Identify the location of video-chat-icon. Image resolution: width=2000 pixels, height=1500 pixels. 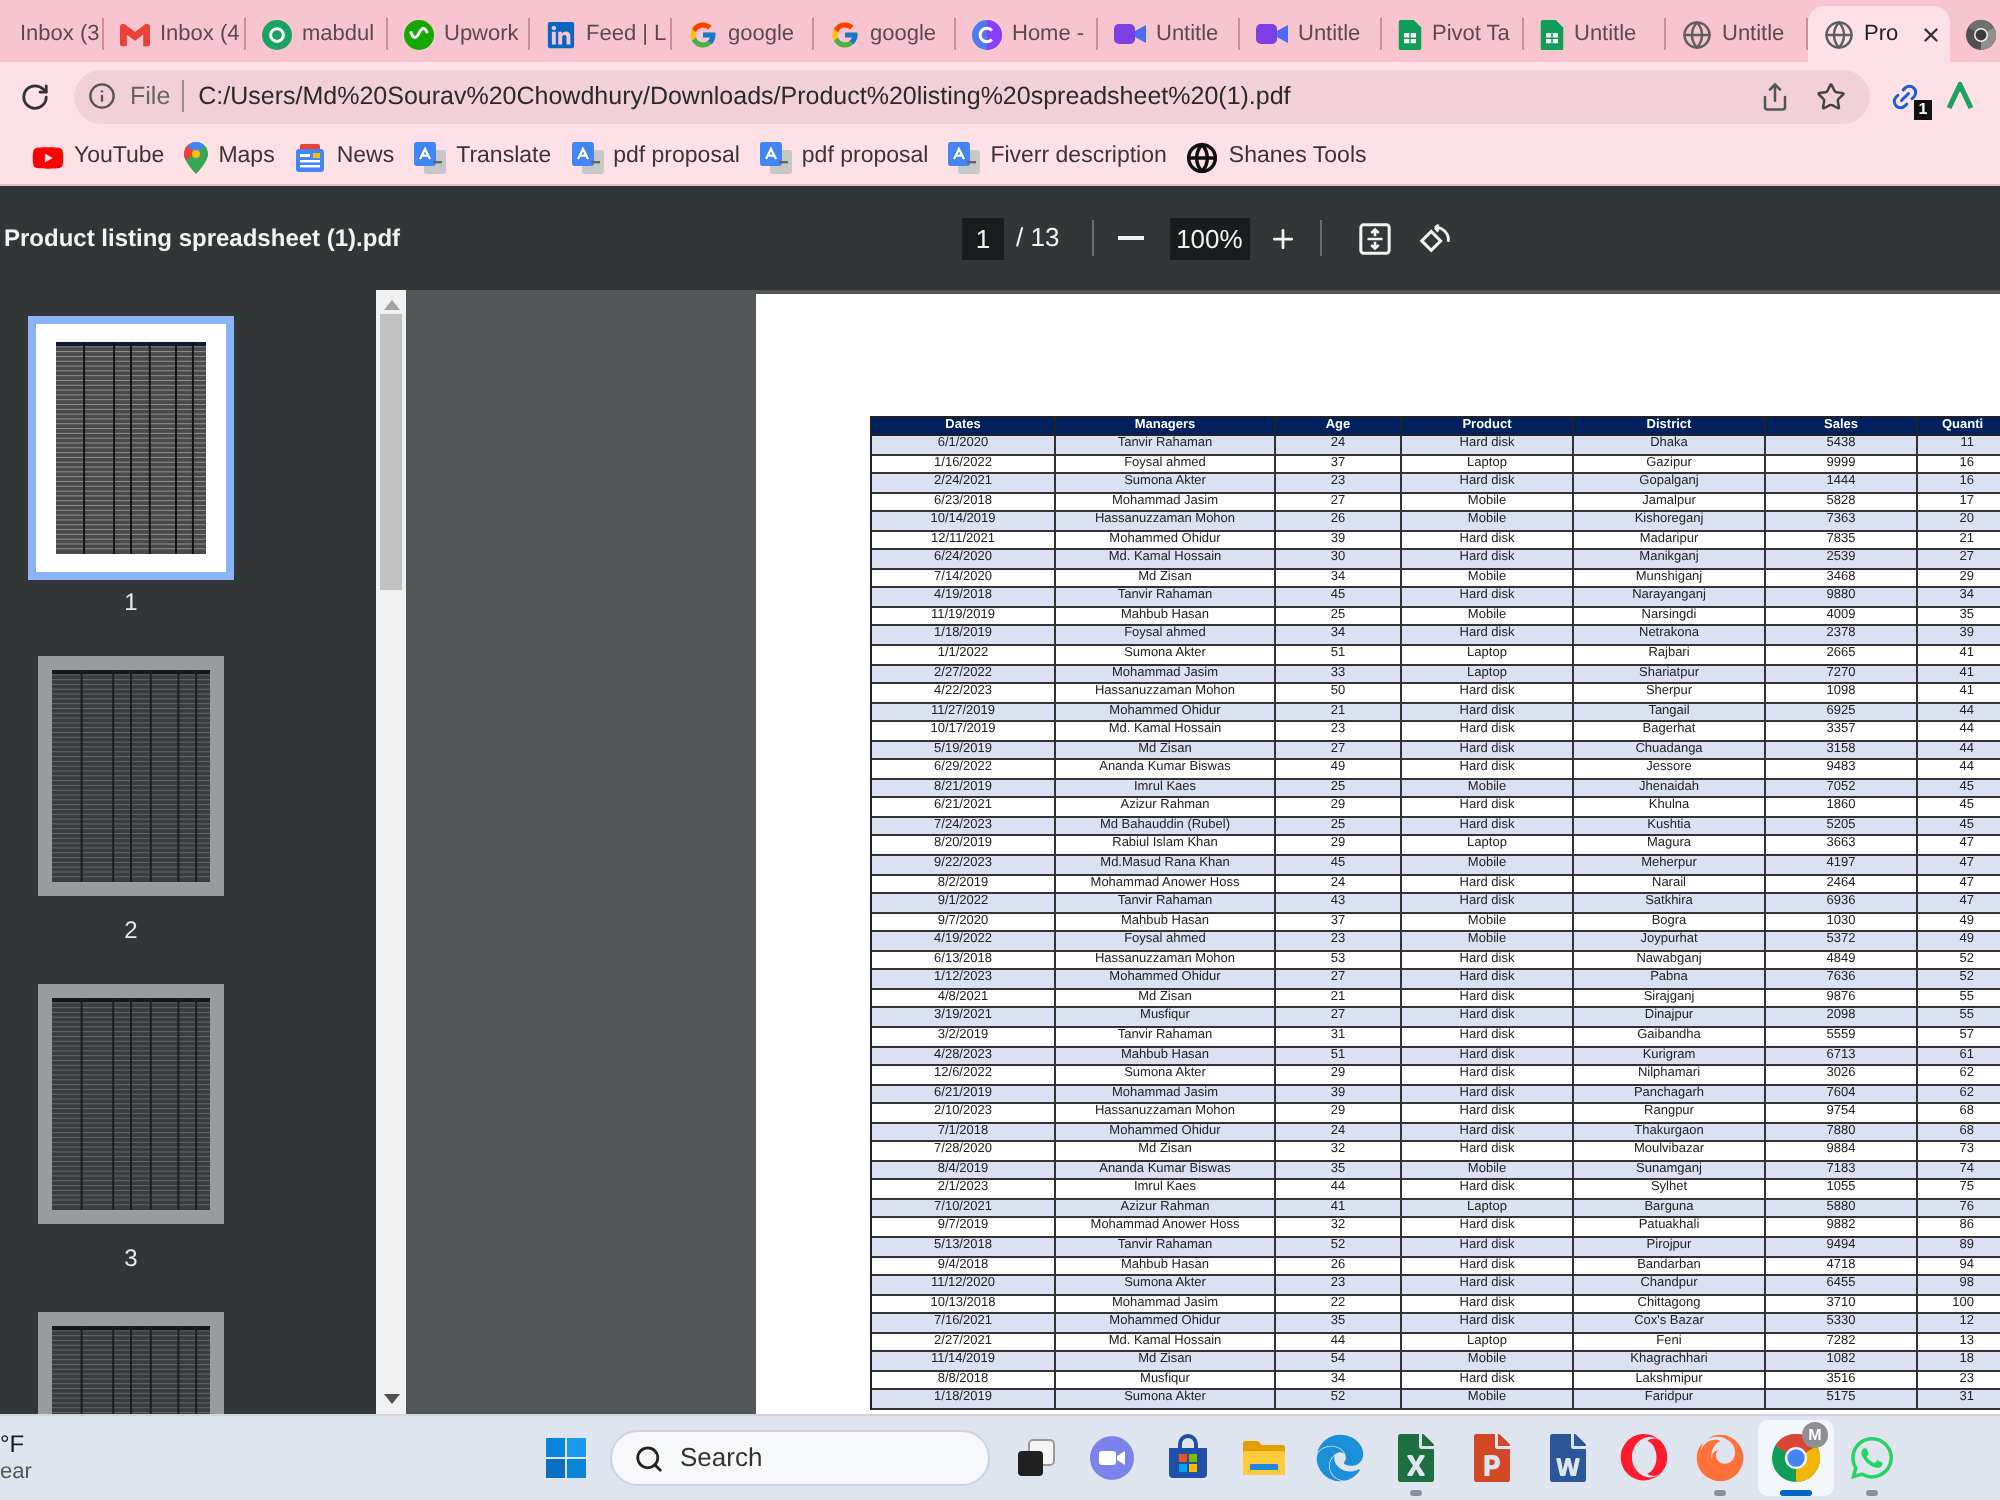
(1112, 1458).